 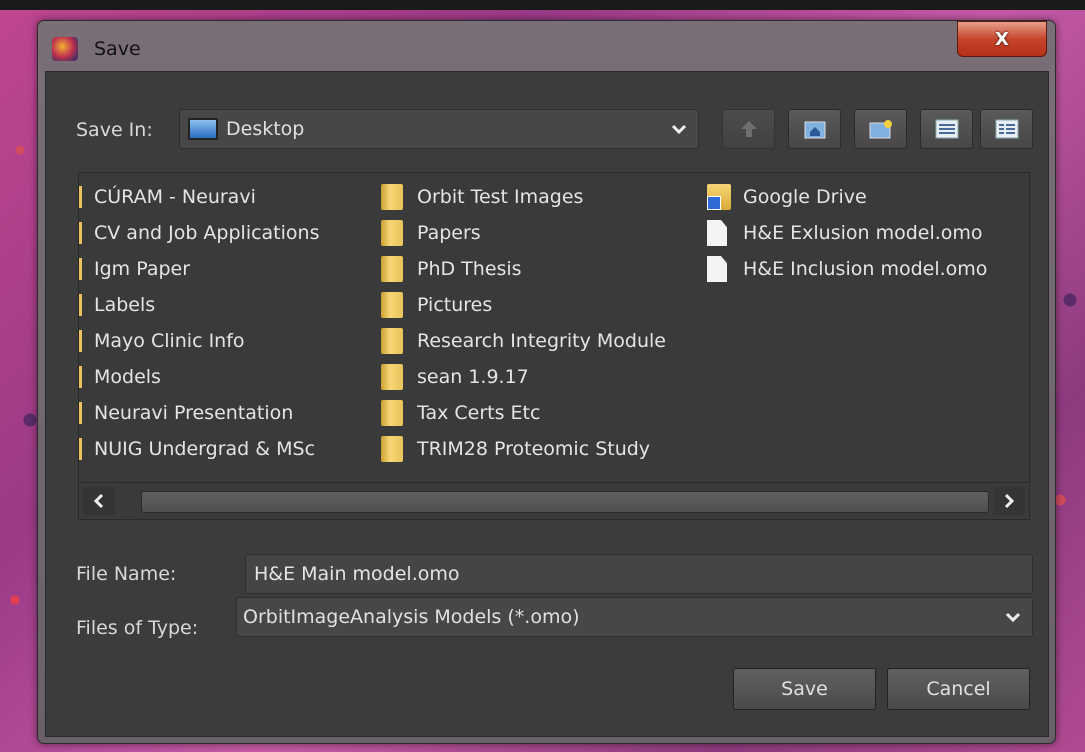 I want to click on dialog-title: Save, so click(x=117, y=49).